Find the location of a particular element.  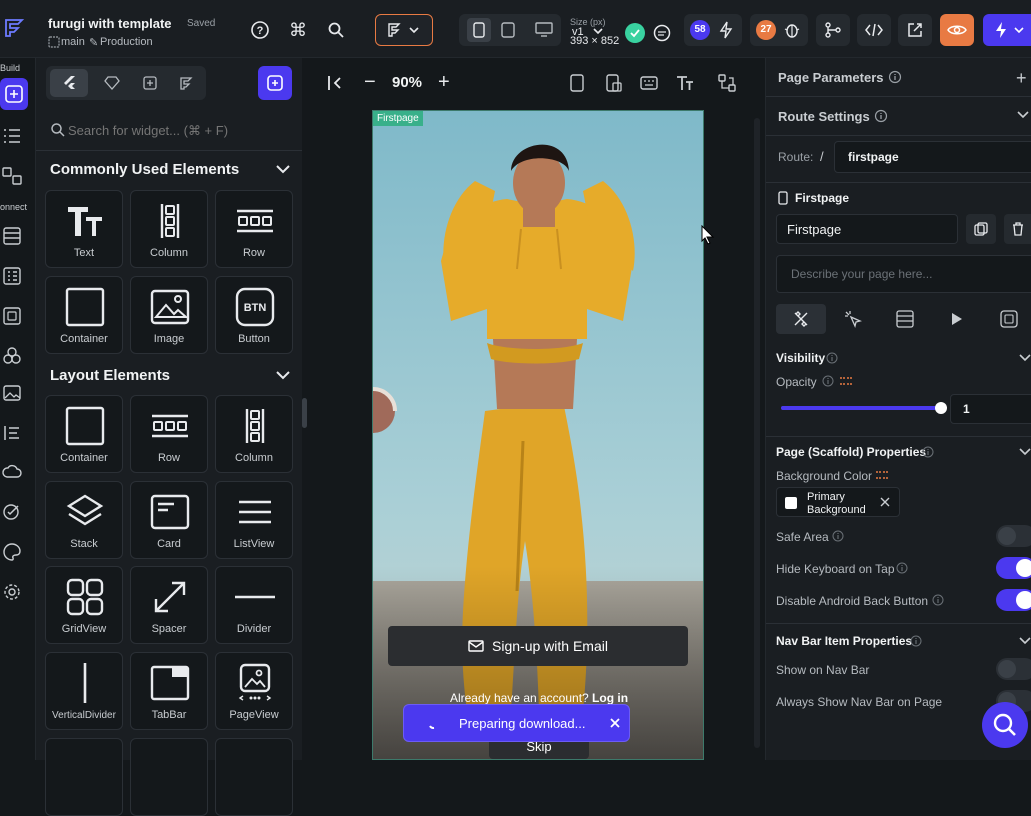

open-external-button is located at coordinates (915, 30).